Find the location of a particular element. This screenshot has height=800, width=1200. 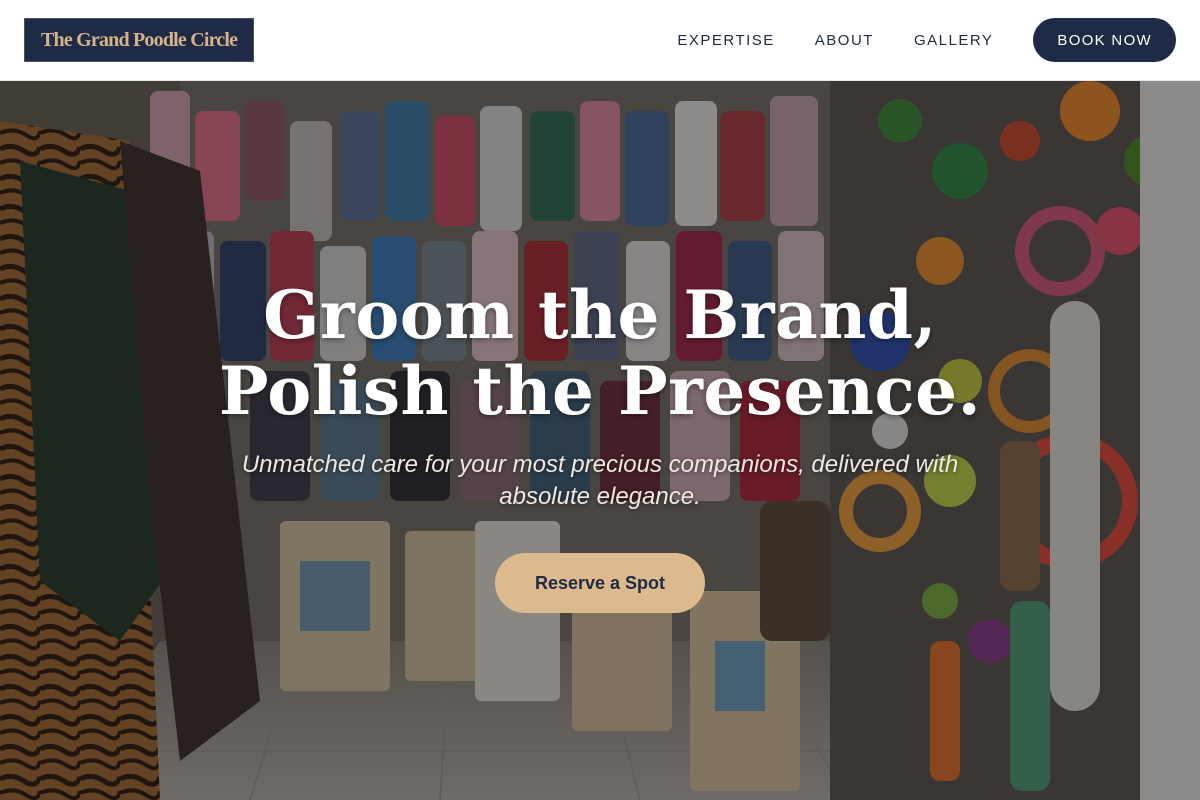

hero-headline: Groom the Brand, Polish the Presence. is located at coordinates (600, 353).